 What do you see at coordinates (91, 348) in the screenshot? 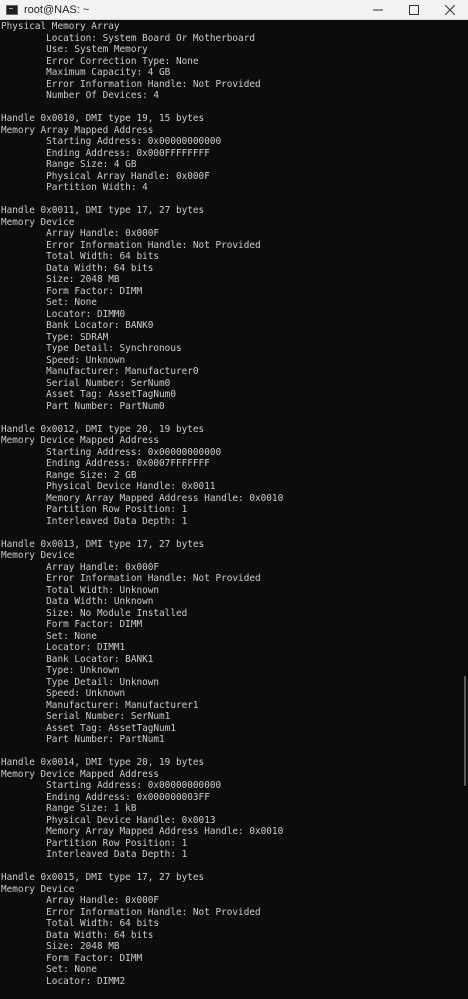
I see `terminal-line: Type Detail: Synchronous` at bounding box center [91, 348].